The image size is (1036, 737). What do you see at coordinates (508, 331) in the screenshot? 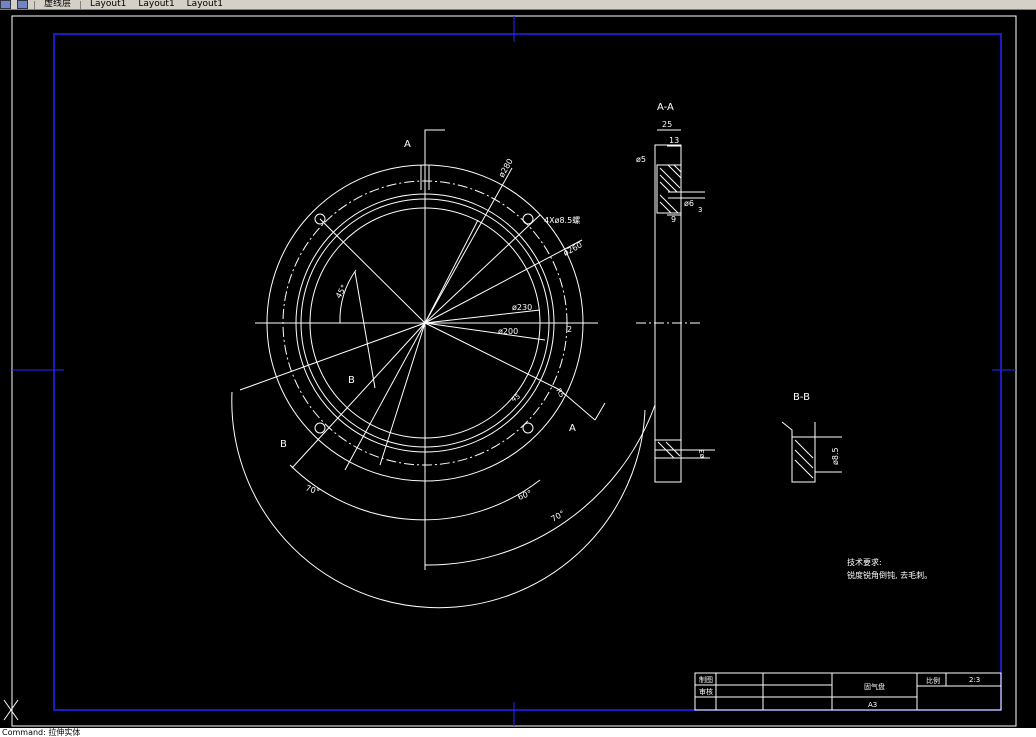
I see `dim-inner-2: ø200` at bounding box center [508, 331].